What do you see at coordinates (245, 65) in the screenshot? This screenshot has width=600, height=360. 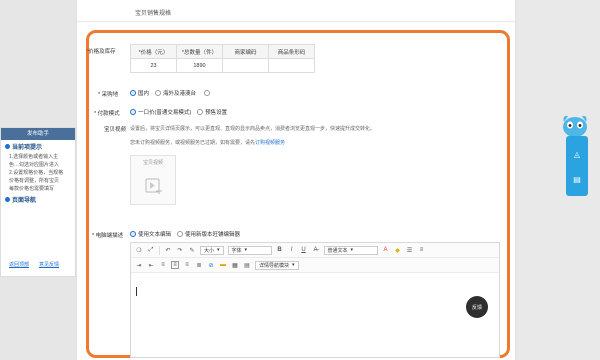 I see `merchant-code-cell` at bounding box center [245, 65].